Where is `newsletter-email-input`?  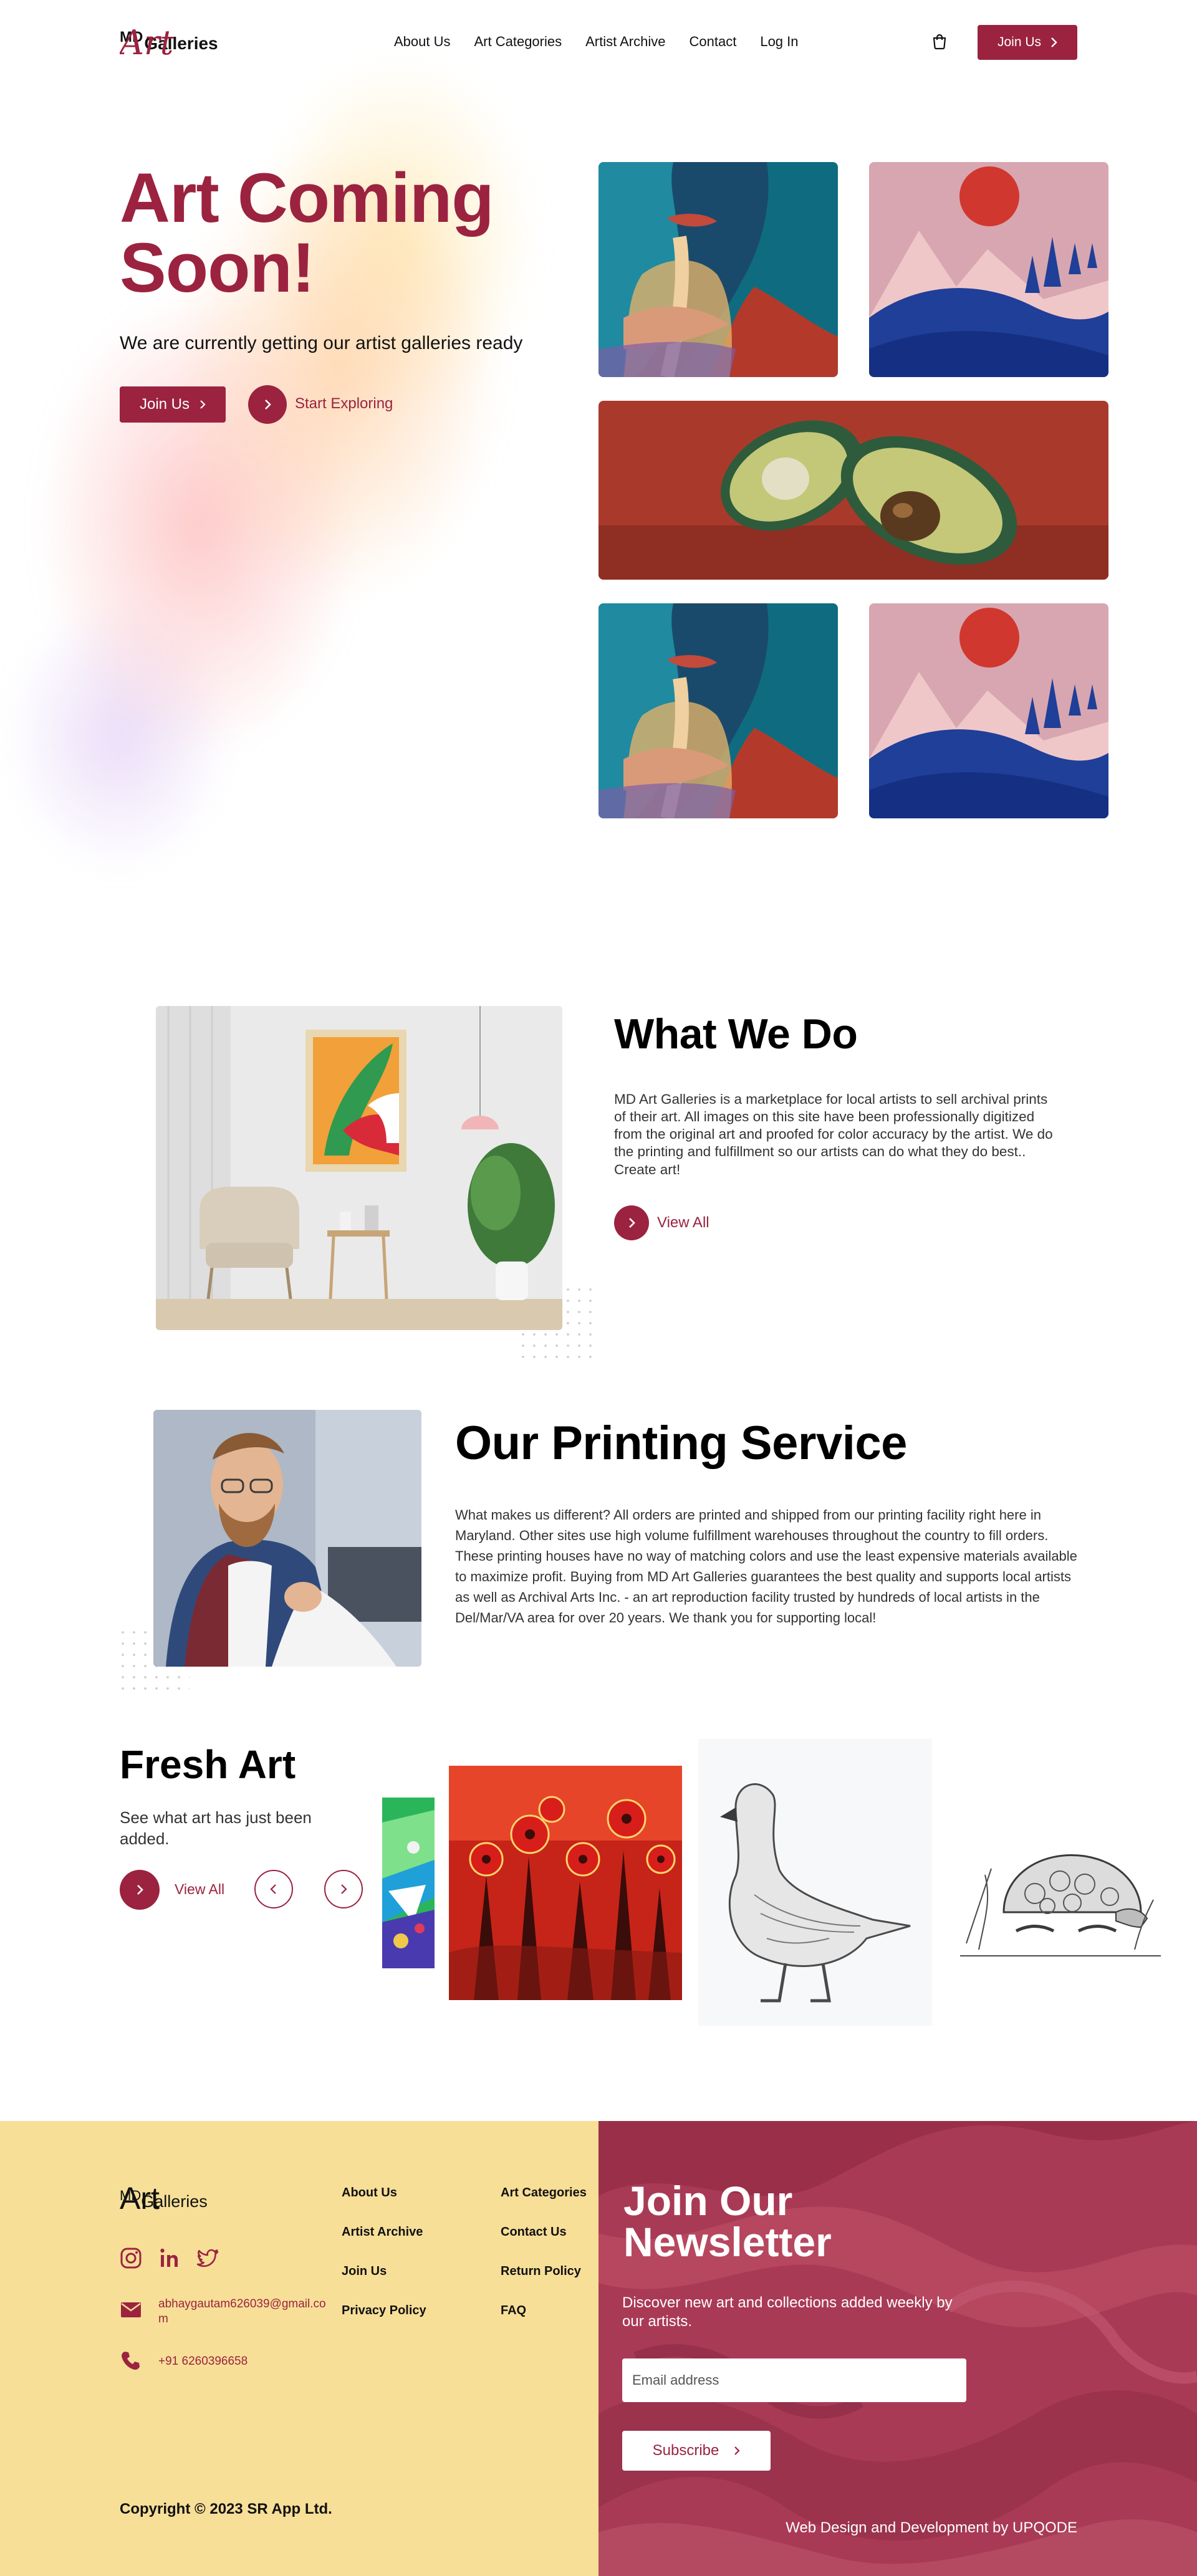
newsletter-email-input is located at coordinates (794, 2380).